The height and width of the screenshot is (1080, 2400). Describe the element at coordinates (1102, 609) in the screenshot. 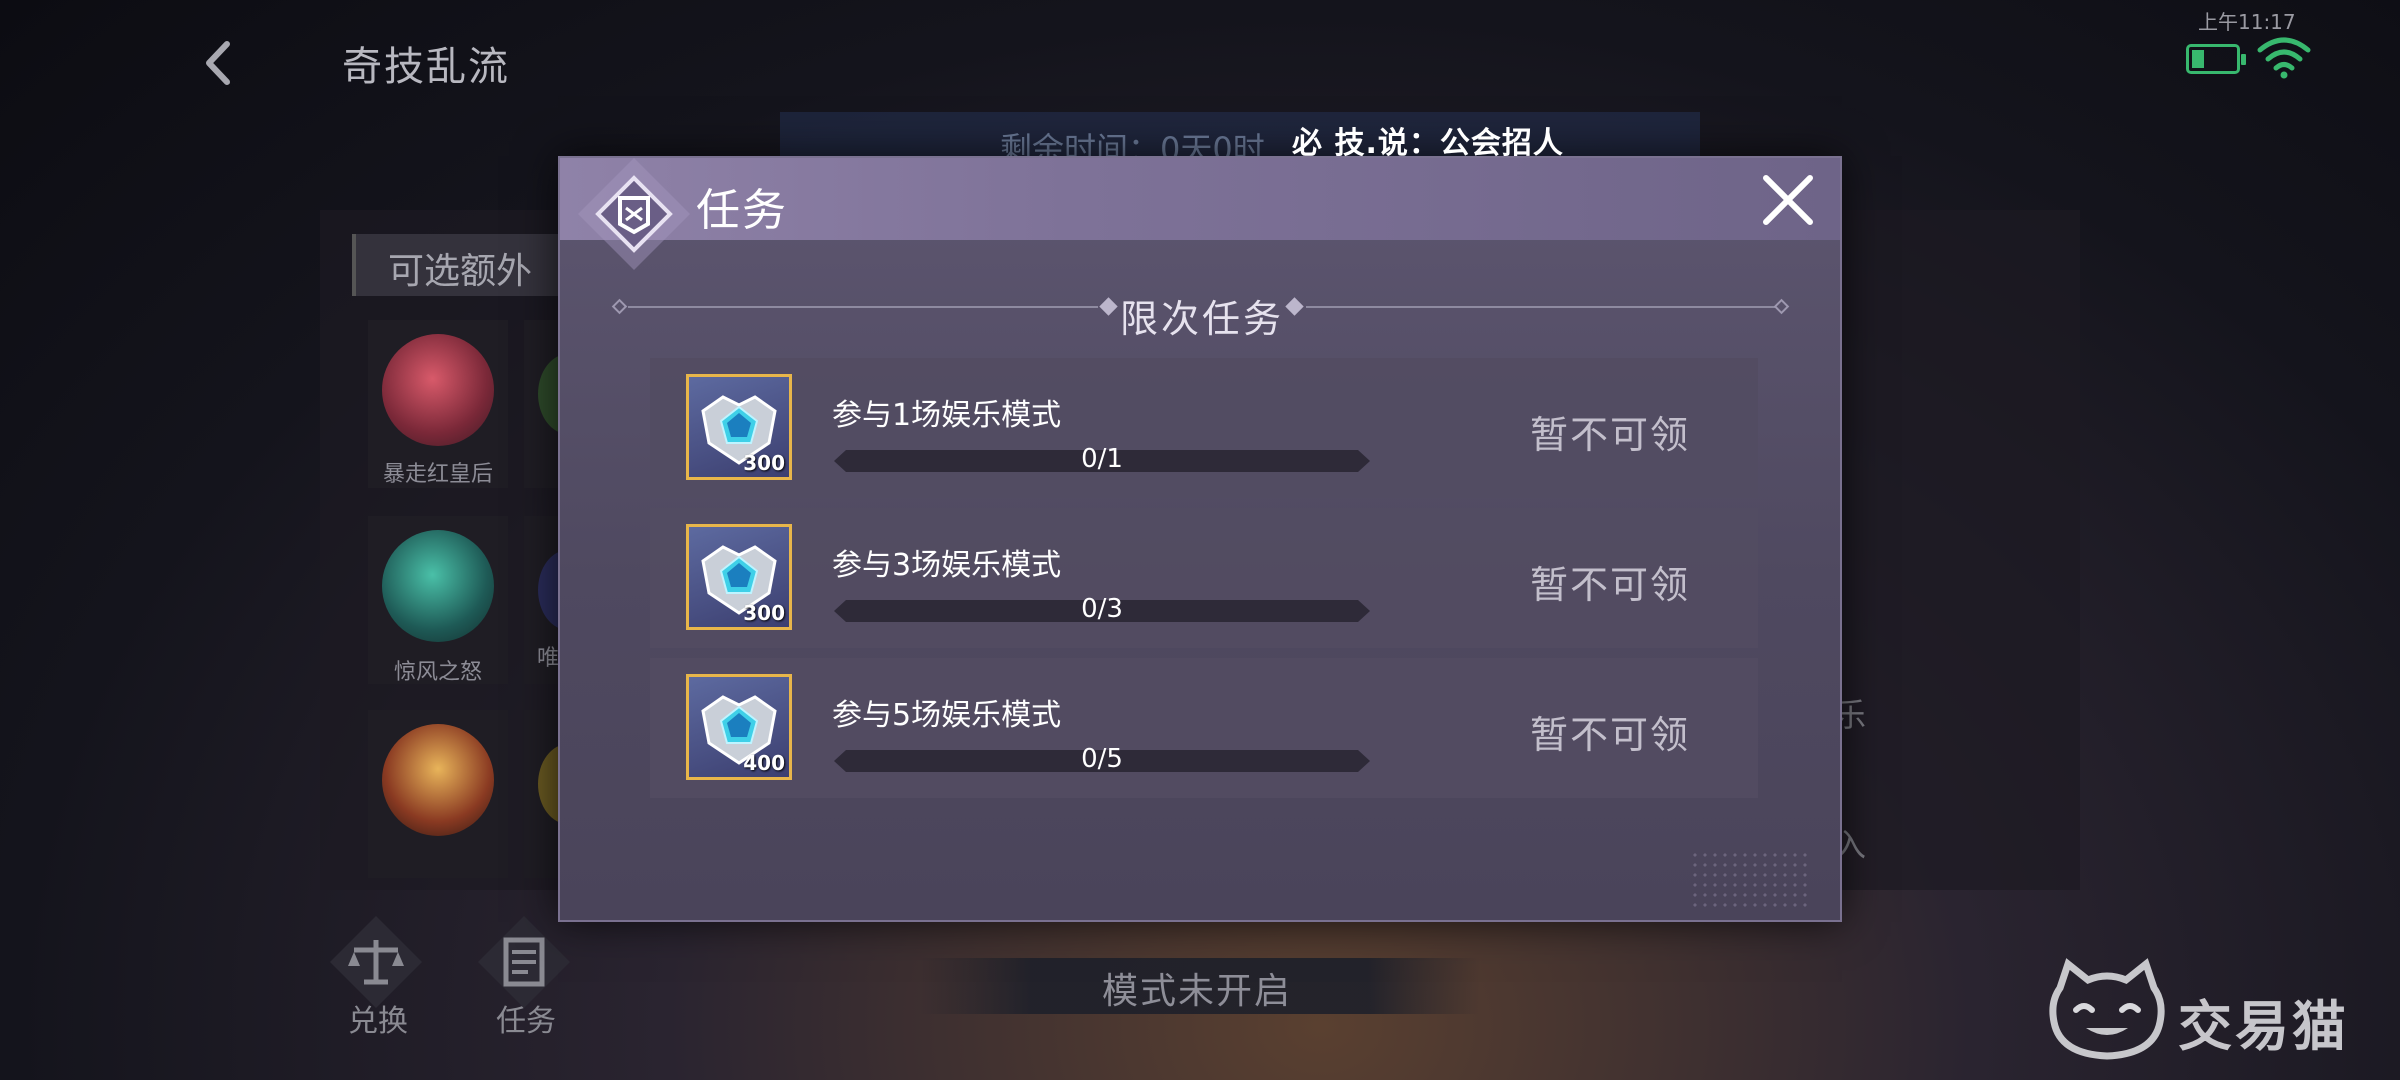

I see `progress-text: 0/3` at that location.